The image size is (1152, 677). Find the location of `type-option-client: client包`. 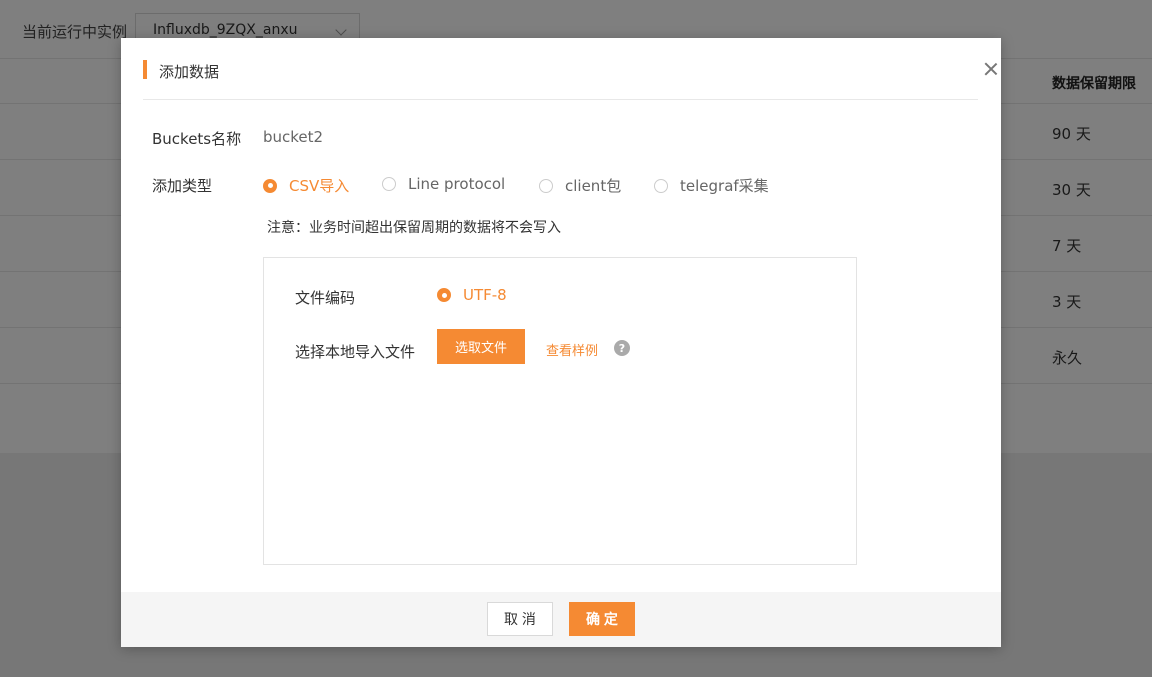

type-option-client: client包 is located at coordinates (580, 185).